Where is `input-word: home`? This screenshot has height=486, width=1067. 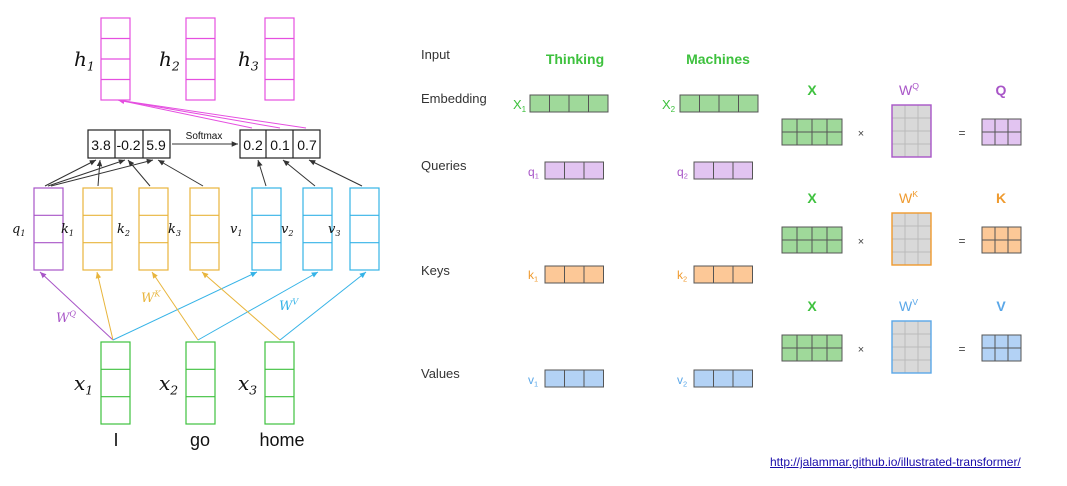
input-word: home is located at coordinates (281, 440).